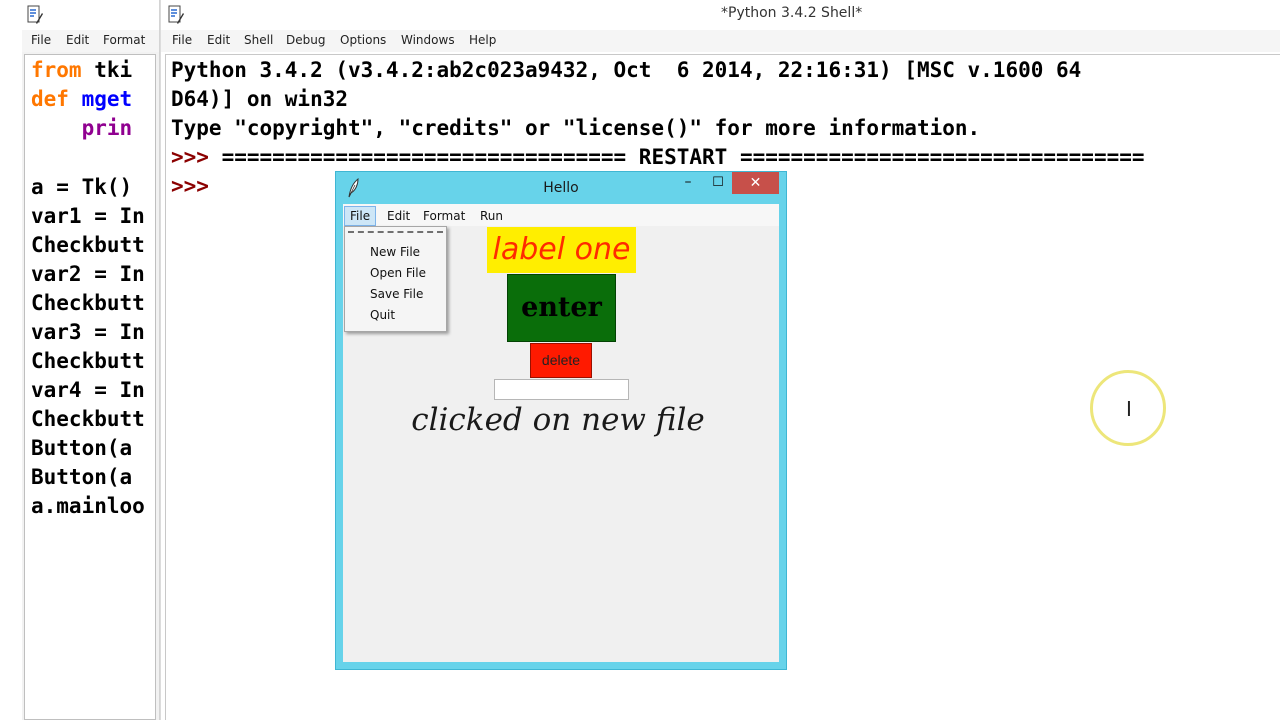 This screenshot has width=1280, height=720. Describe the element at coordinates (395, 232) in the screenshot. I see `tearoff-line` at that location.